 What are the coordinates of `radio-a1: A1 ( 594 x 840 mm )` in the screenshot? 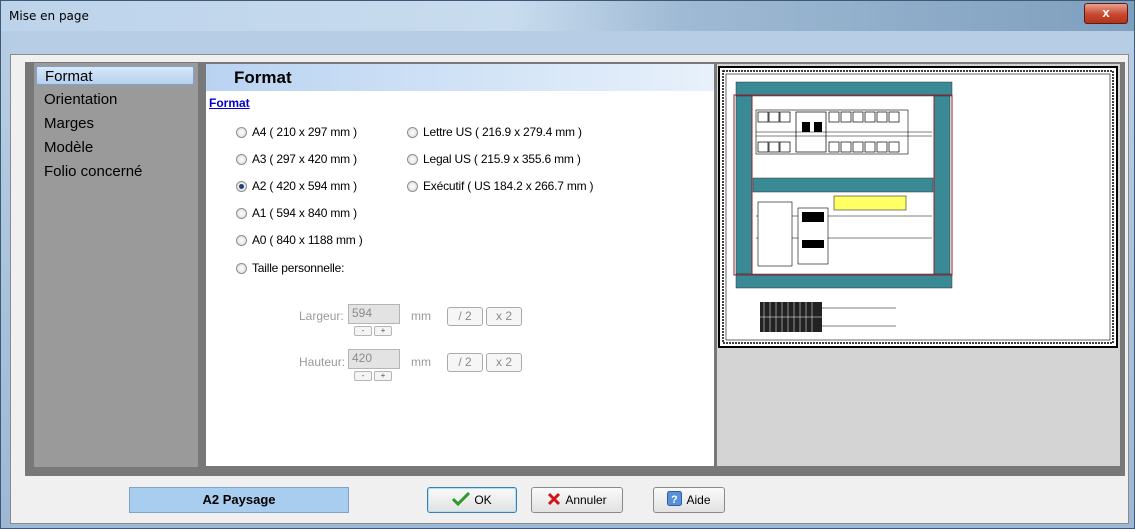 It's located at (296, 213).